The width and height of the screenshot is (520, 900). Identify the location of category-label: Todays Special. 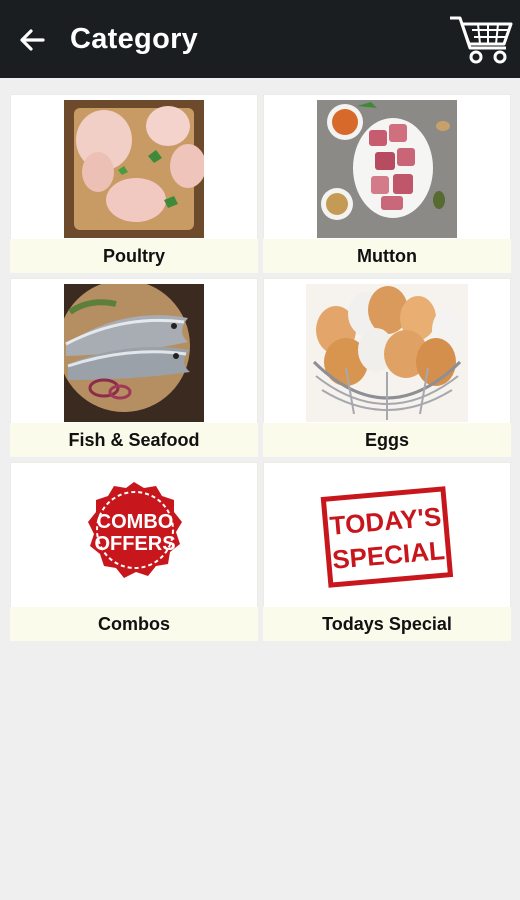
(387, 624).